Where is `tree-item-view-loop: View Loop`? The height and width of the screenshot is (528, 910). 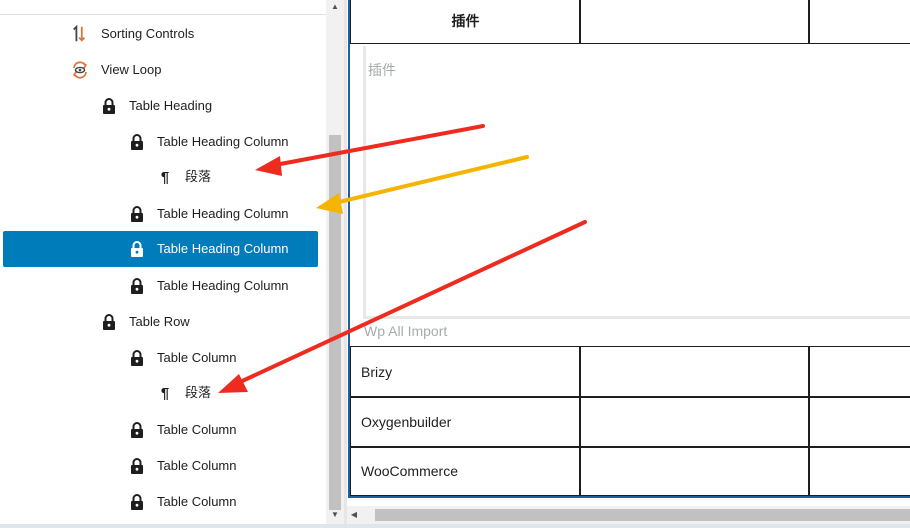 tree-item-view-loop: View Loop is located at coordinates (163, 70).